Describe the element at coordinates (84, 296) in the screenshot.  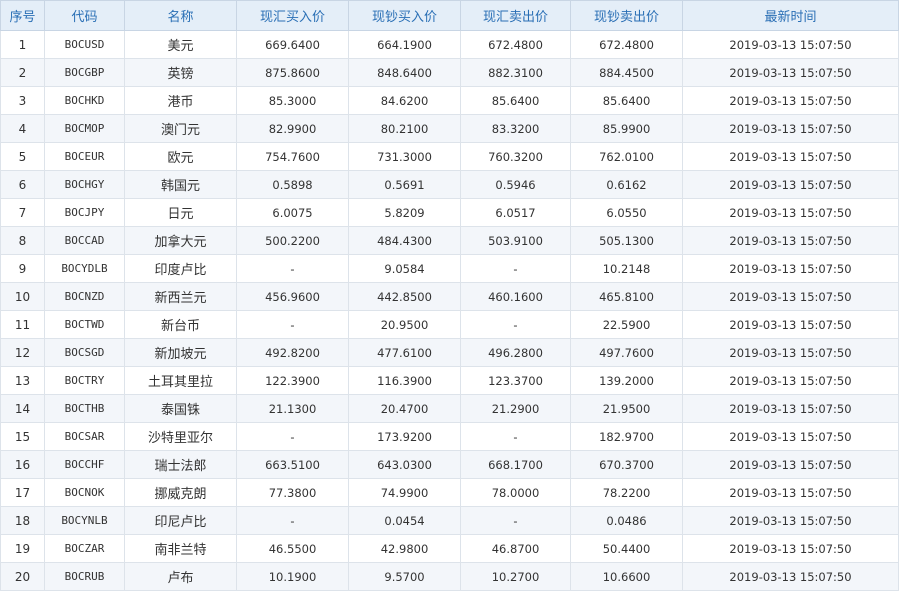
I see `cell-code: BOCNZD` at that location.